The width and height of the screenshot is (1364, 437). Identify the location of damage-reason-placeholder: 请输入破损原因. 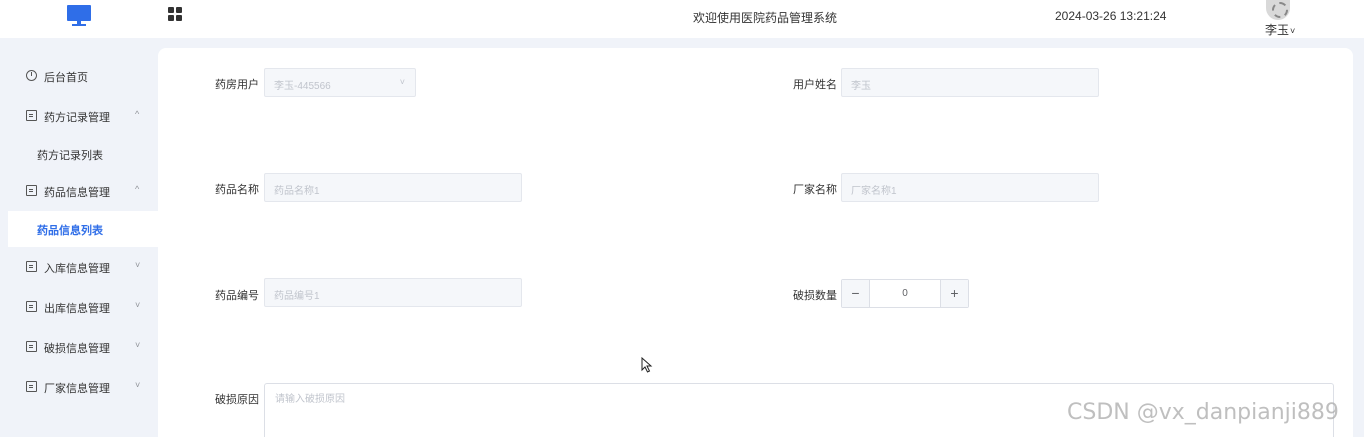
(310, 399).